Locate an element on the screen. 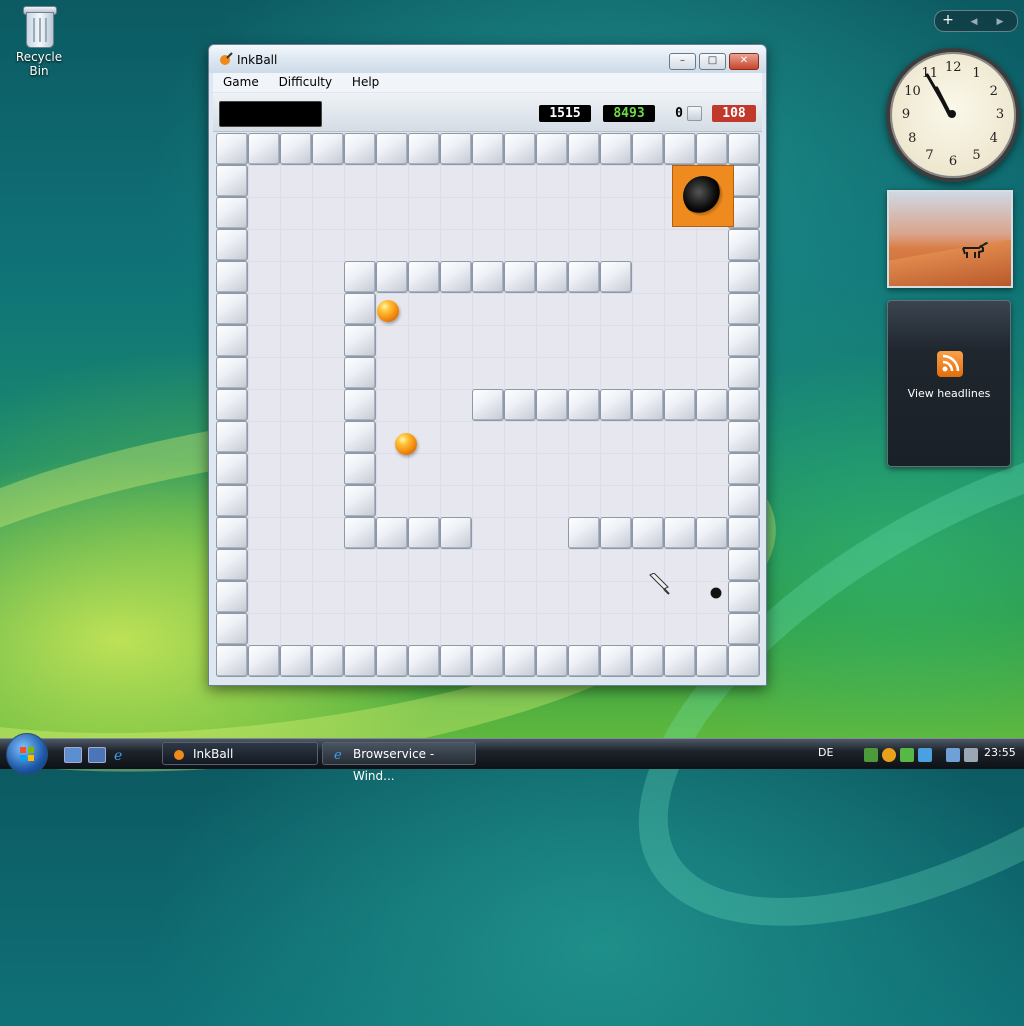  title-bar: InkBall – □ ✕ is located at coordinates (487, 59).